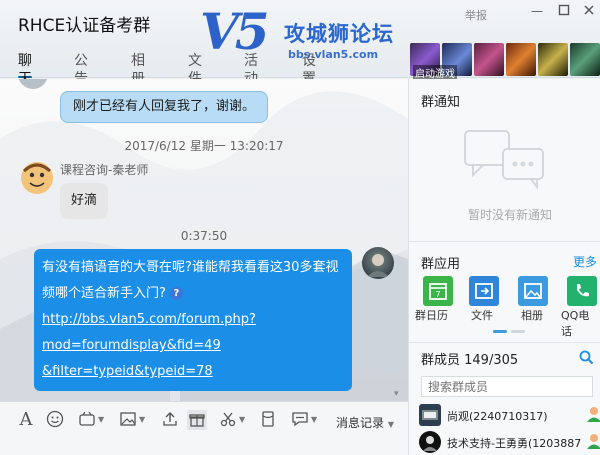  I want to click on message-text: 有没有搞语音的大哥在呢?谁能帮我看看这30多套视, so click(190, 267).